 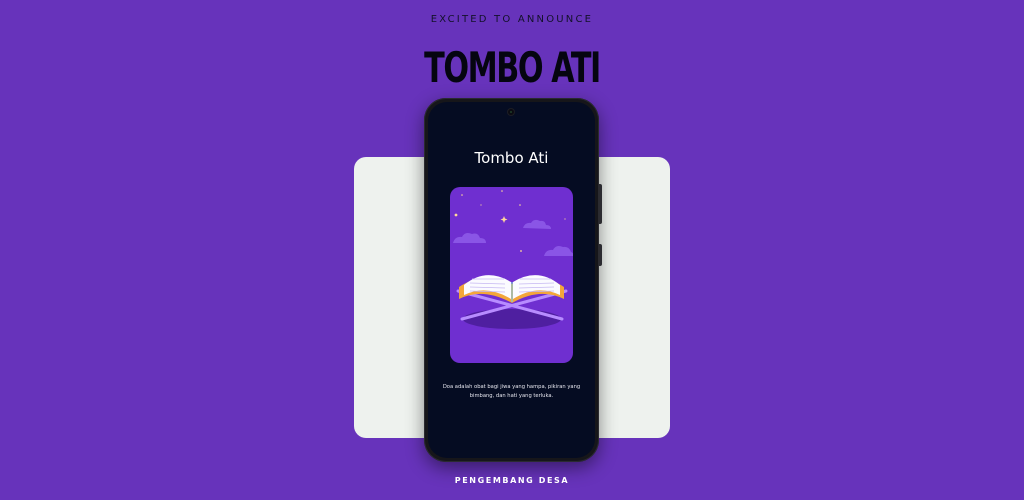 I want to click on open-book-icon, so click(x=511, y=289).